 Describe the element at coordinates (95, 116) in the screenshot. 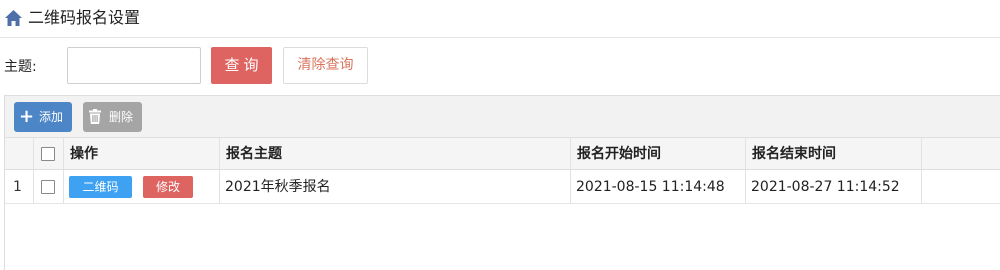

I see `trash-icon` at that location.